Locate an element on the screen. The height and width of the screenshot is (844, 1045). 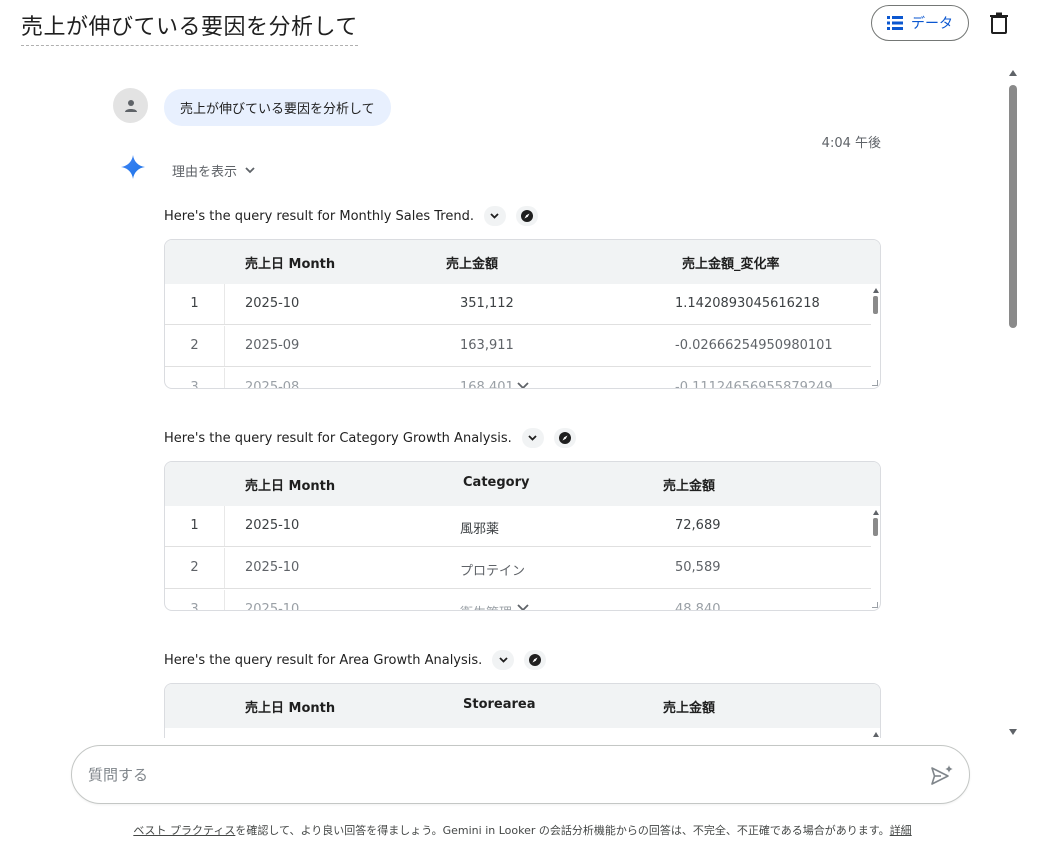
table-header: 売上日 Month Category 売上金額 is located at coordinates (522, 484).